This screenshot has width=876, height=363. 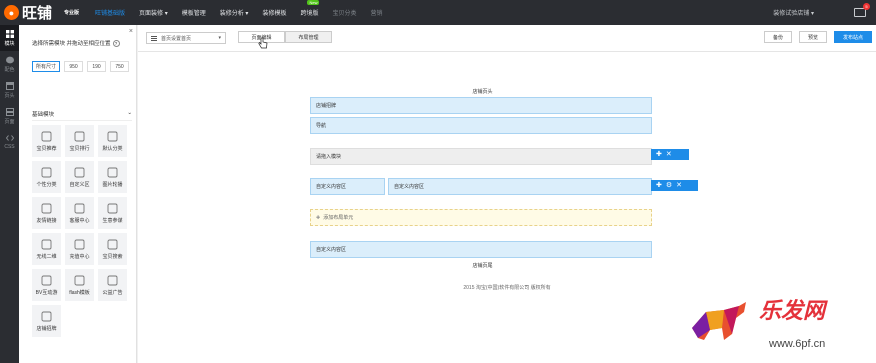 I want to click on module-tile: 宝贝排行, so click(x=79, y=141).